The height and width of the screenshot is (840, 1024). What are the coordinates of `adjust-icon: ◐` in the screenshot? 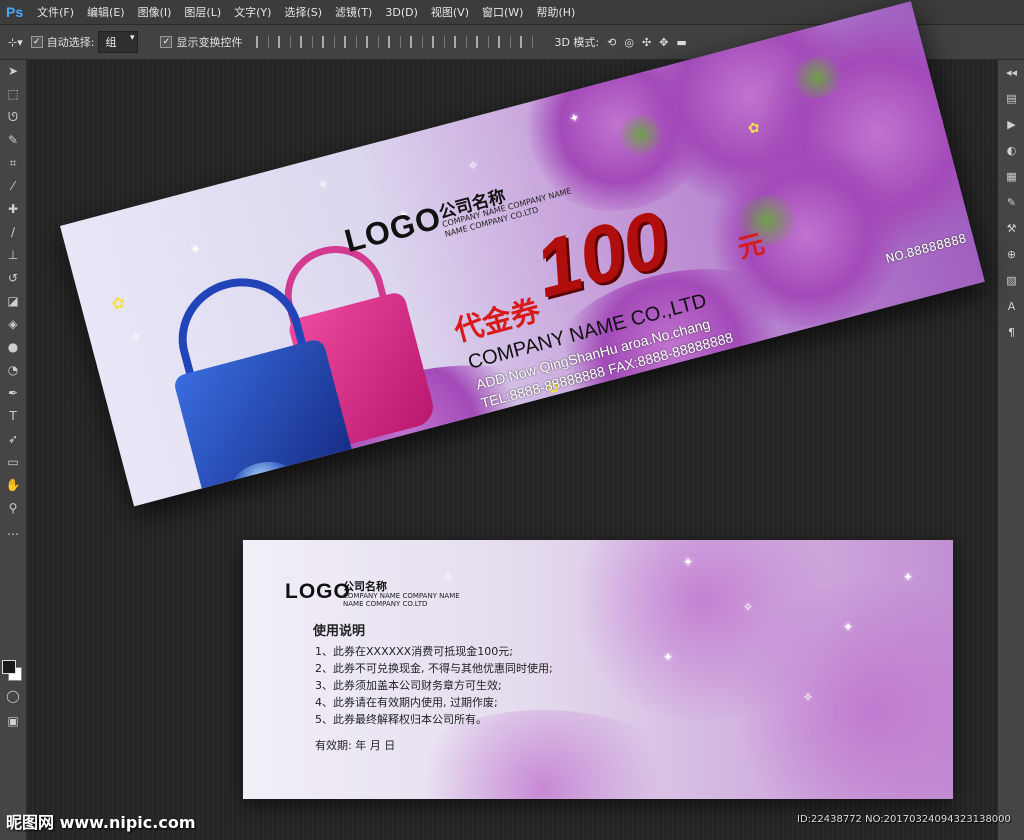 It's located at (1011, 151).